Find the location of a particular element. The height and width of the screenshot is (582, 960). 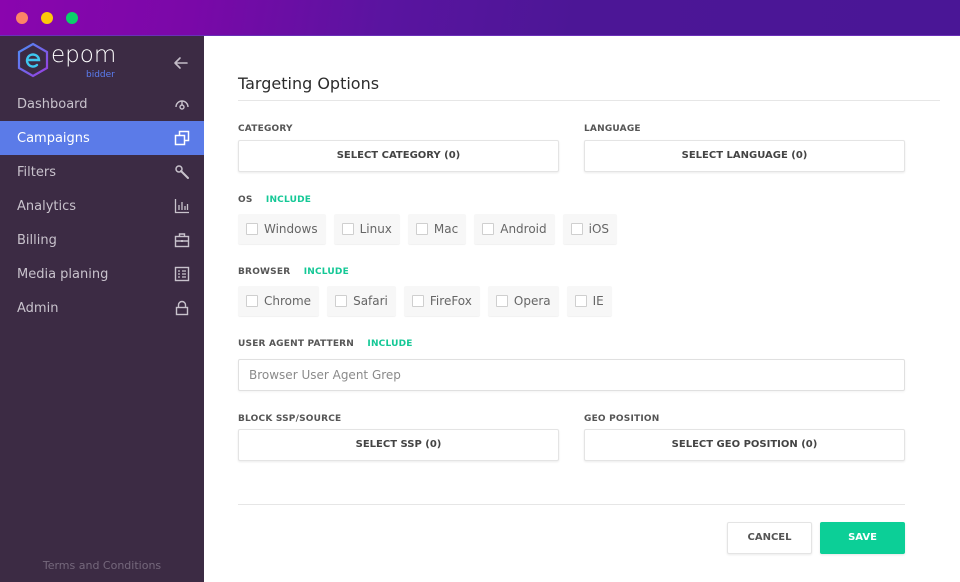

geo-position-label-text: GEO POSITION is located at coordinates (622, 419).